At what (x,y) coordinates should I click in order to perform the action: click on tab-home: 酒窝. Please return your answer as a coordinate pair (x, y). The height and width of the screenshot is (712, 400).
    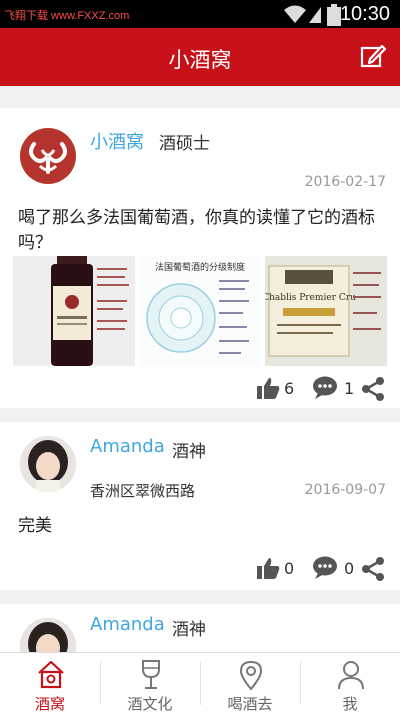
    Looking at the image, I should click on (50, 682).